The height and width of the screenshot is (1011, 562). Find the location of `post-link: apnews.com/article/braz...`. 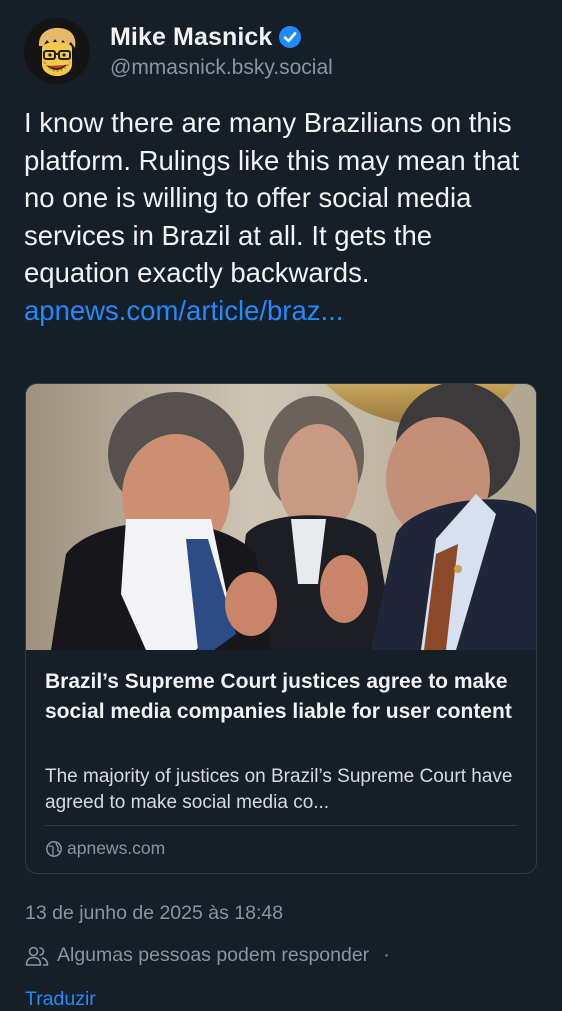

post-link: apnews.com/article/braz... is located at coordinates (183, 310).